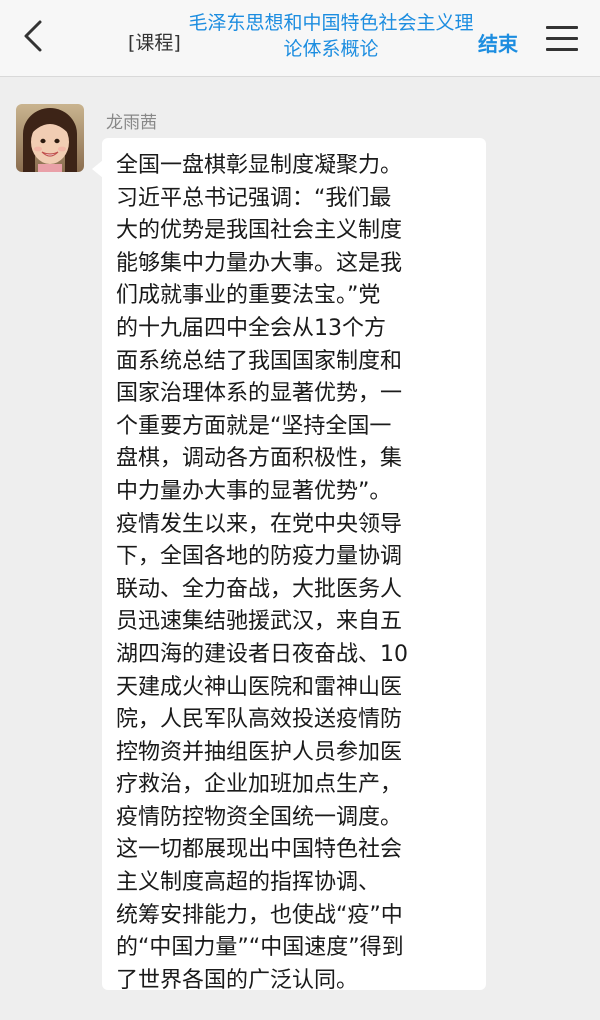 The width and height of the screenshot is (600, 1020). I want to click on title-area: [课程] 毛泽东思想和中国特色社会主义理论体系概论 结束, so click(328, 38).